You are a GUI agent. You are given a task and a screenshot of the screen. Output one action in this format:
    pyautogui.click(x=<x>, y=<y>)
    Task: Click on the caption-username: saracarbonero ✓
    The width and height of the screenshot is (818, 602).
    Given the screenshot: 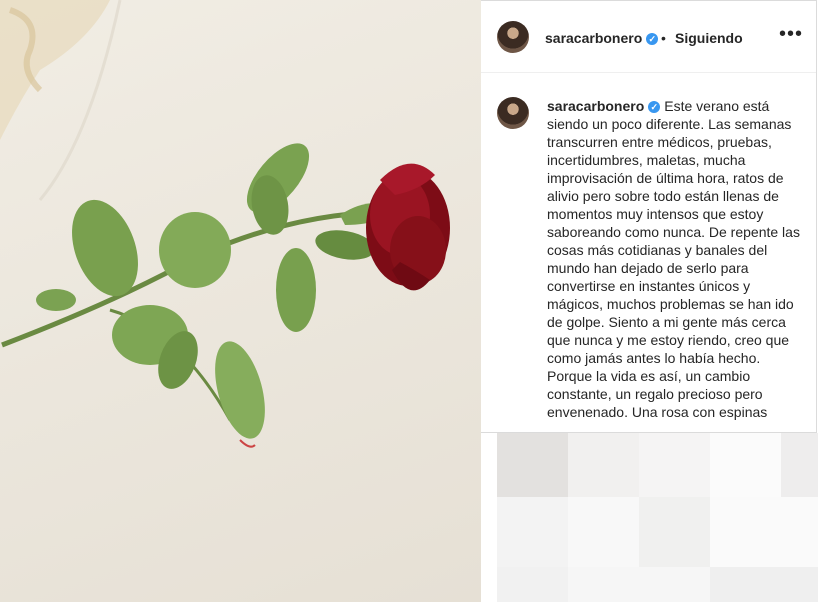 What is the action you would take?
    pyautogui.click(x=604, y=106)
    